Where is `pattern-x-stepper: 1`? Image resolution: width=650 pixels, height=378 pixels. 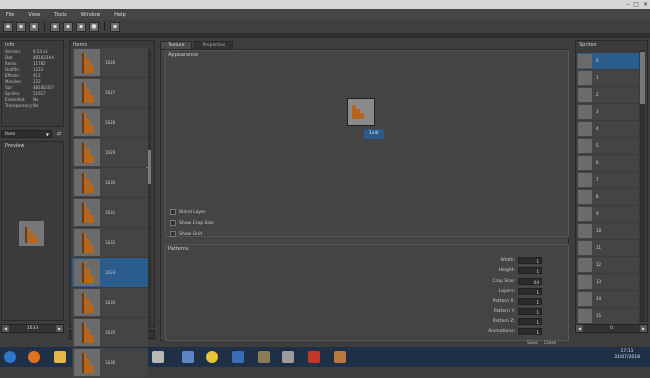 pattern-x-stepper: 1 is located at coordinates (530, 301).